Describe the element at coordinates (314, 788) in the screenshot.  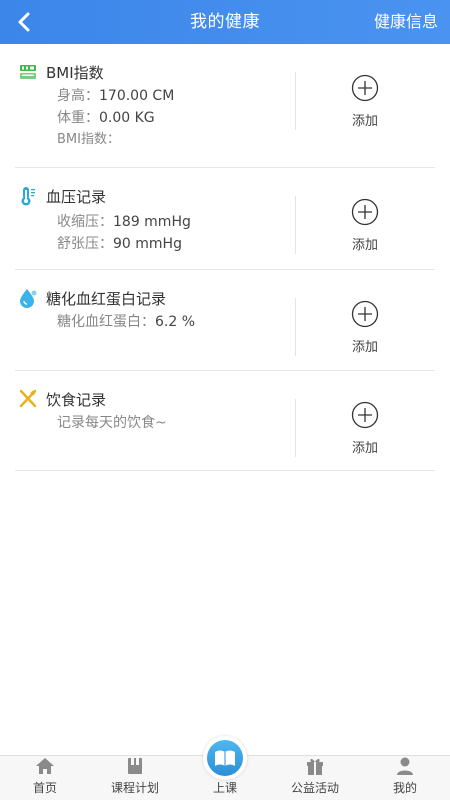
I see `nav-label: 公益活动` at that location.